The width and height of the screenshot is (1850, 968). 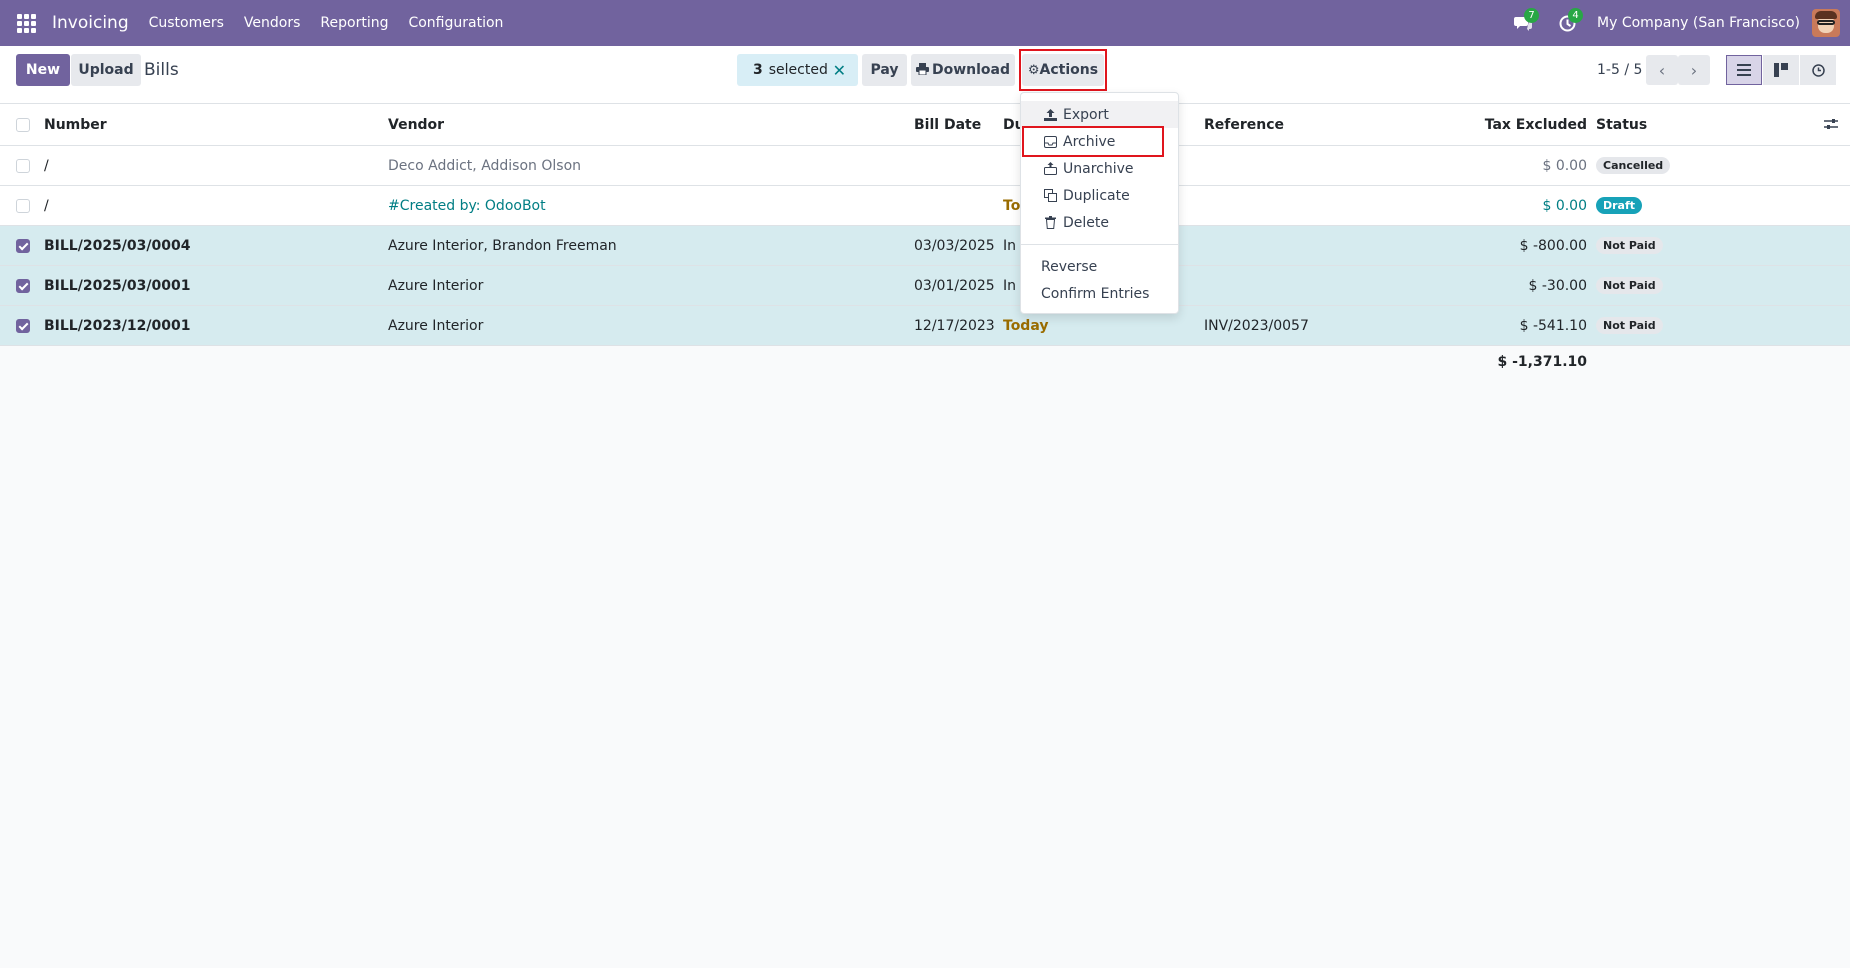 What do you see at coordinates (467, 205) in the screenshot?
I see `cell-vendor: #Created by: OdooBot` at bounding box center [467, 205].